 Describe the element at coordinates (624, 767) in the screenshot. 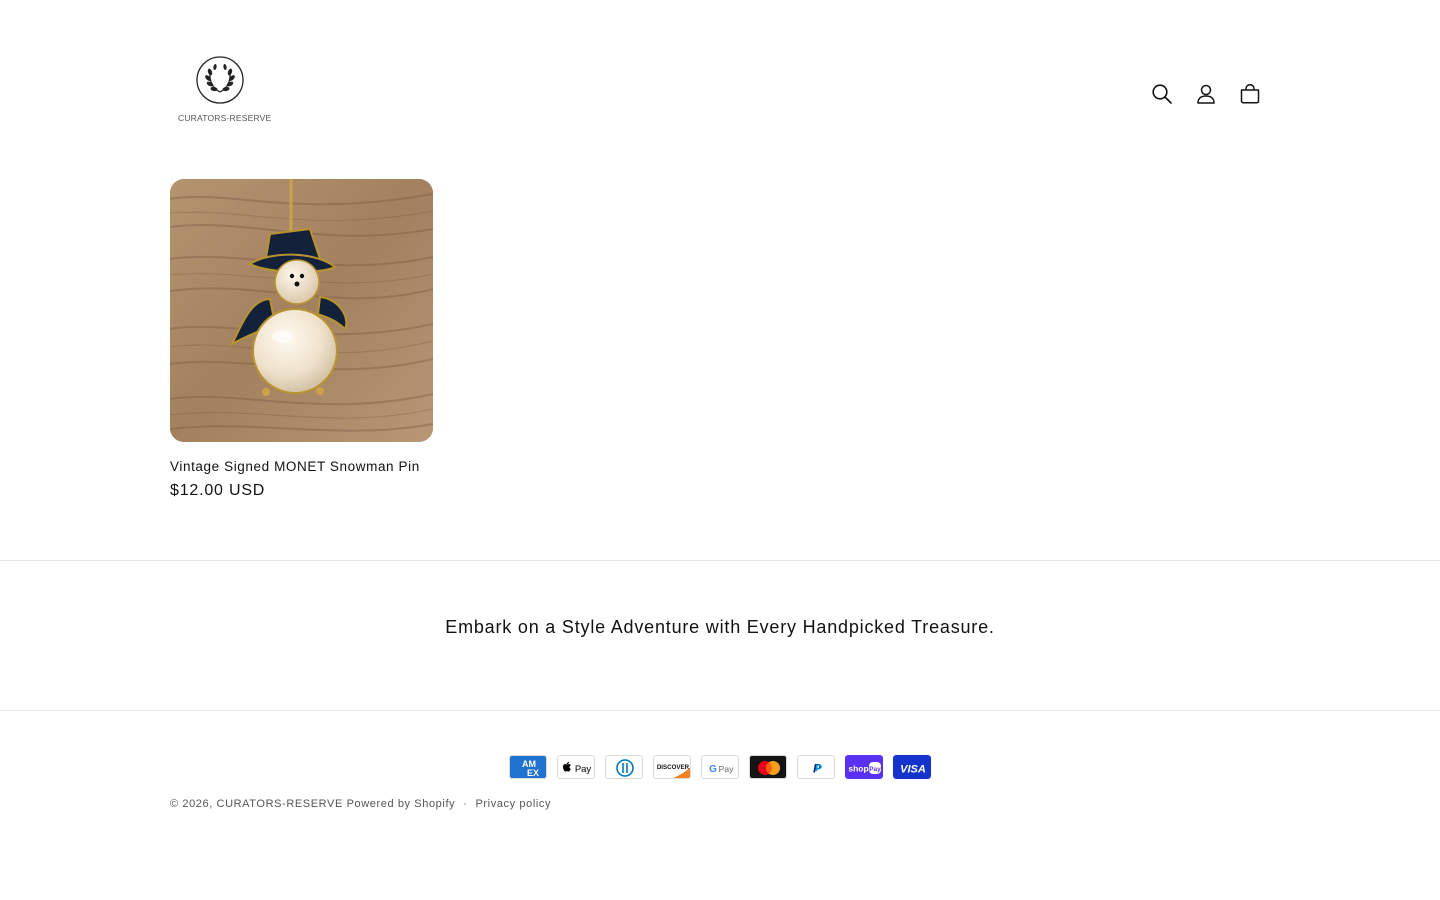

I see `diners-club-icon` at that location.